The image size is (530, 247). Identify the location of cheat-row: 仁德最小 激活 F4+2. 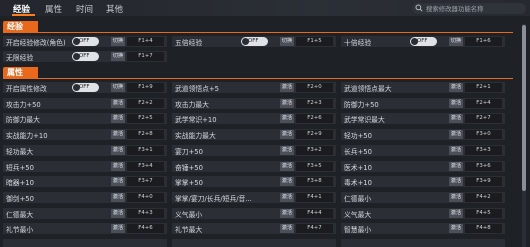
(423, 197).